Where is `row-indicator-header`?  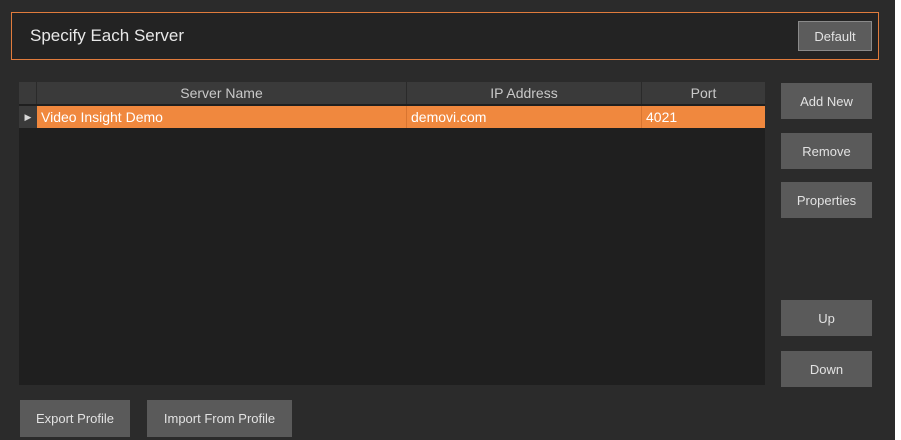 row-indicator-header is located at coordinates (28, 93).